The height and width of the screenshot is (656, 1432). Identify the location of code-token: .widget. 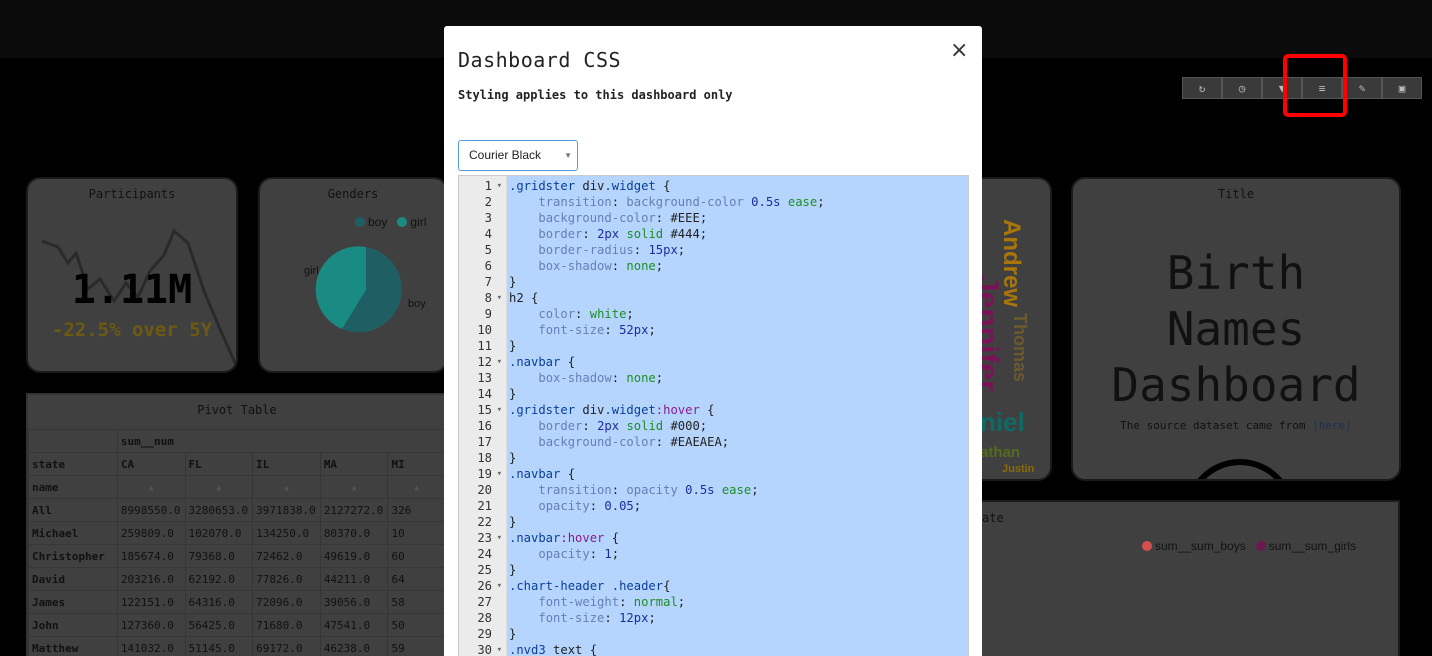
(630, 410).